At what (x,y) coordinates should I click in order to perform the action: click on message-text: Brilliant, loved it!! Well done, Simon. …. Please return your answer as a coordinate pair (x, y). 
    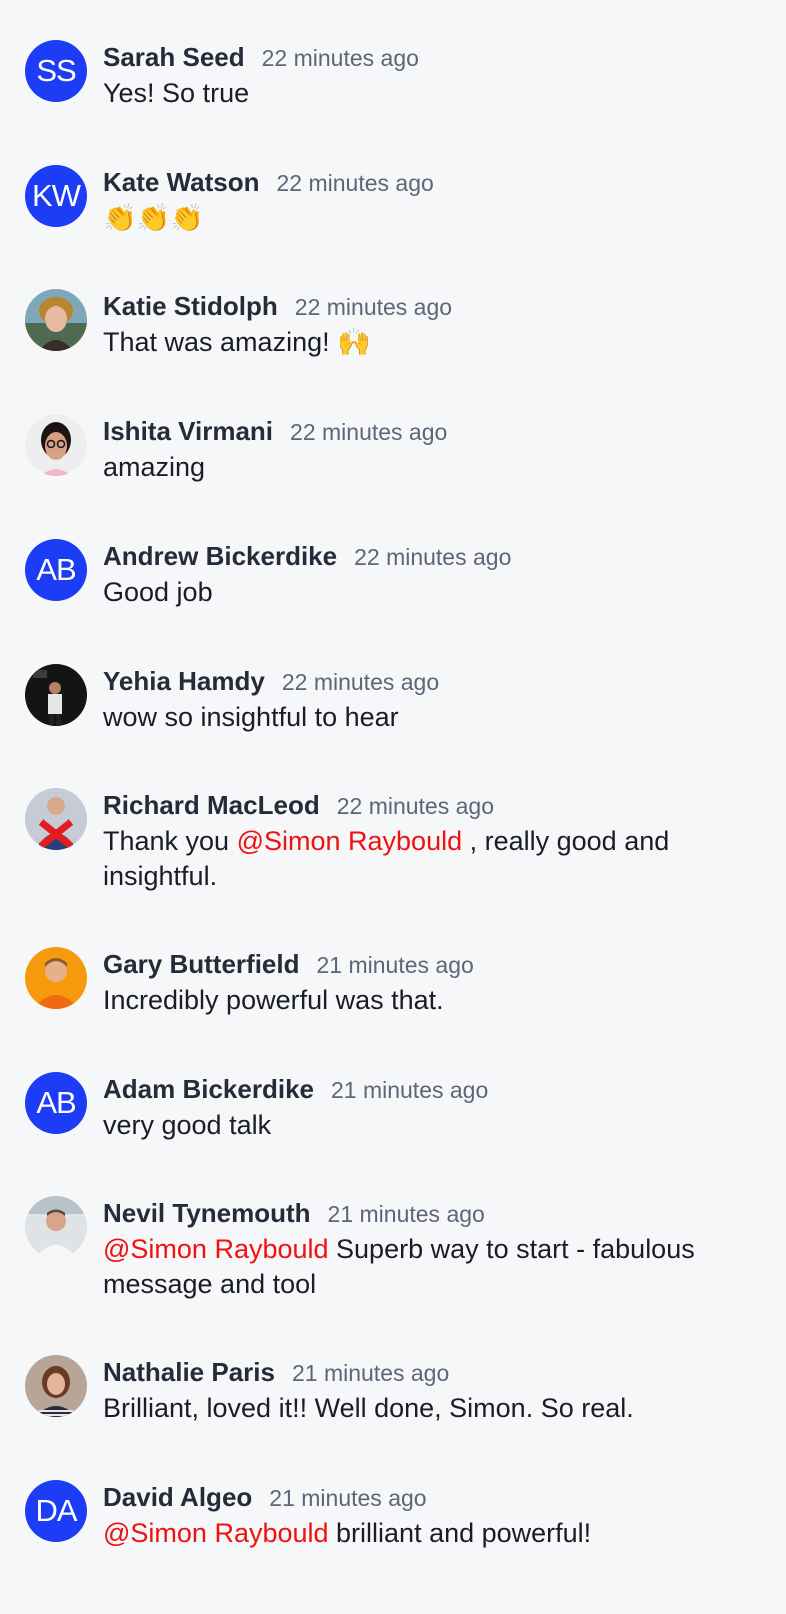
    Looking at the image, I should click on (368, 1408).